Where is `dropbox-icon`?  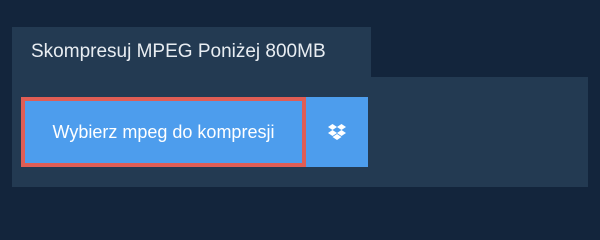
dropbox-icon is located at coordinates (337, 132).